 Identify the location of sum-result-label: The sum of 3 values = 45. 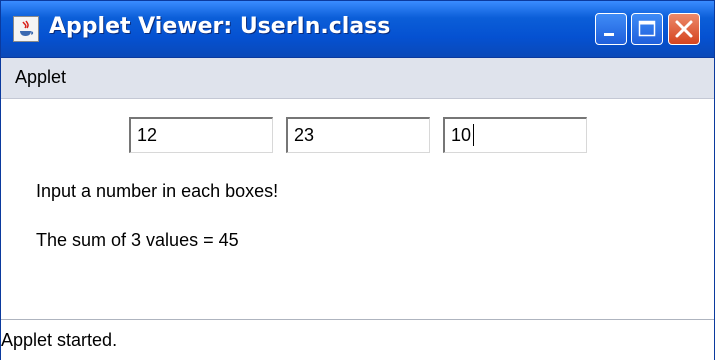
(137, 240).